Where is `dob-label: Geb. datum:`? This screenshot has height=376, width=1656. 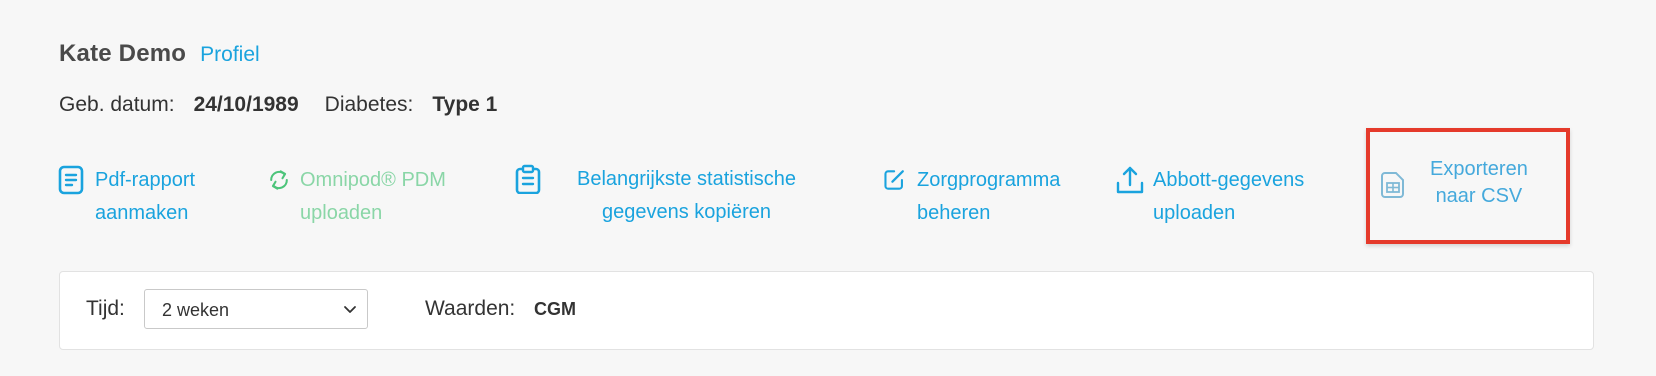 dob-label: Geb. datum: is located at coordinates (117, 104).